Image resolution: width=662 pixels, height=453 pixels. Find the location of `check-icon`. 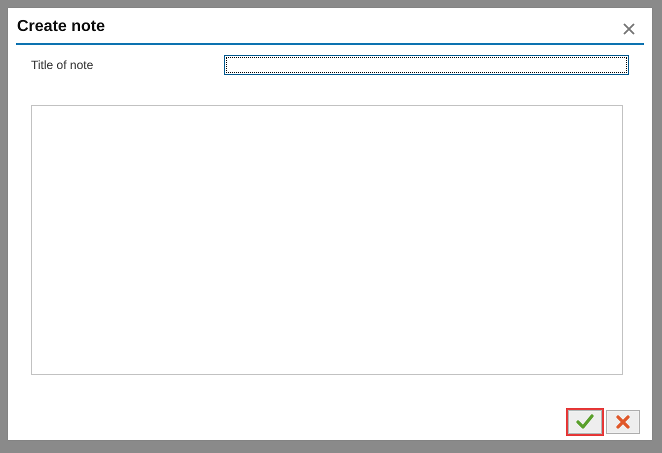

check-icon is located at coordinates (585, 422).